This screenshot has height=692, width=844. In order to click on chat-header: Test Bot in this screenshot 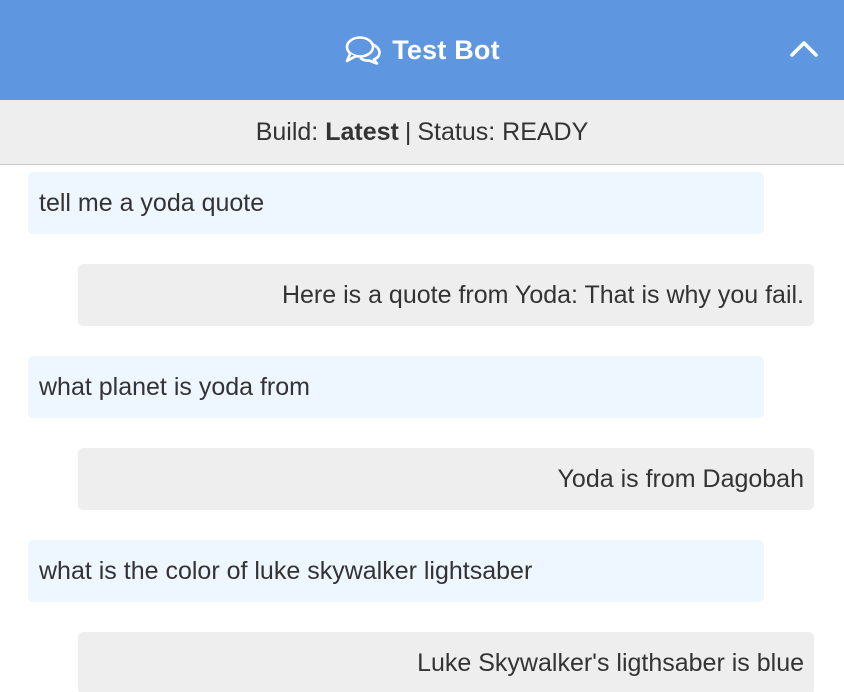, I will do `click(422, 50)`.